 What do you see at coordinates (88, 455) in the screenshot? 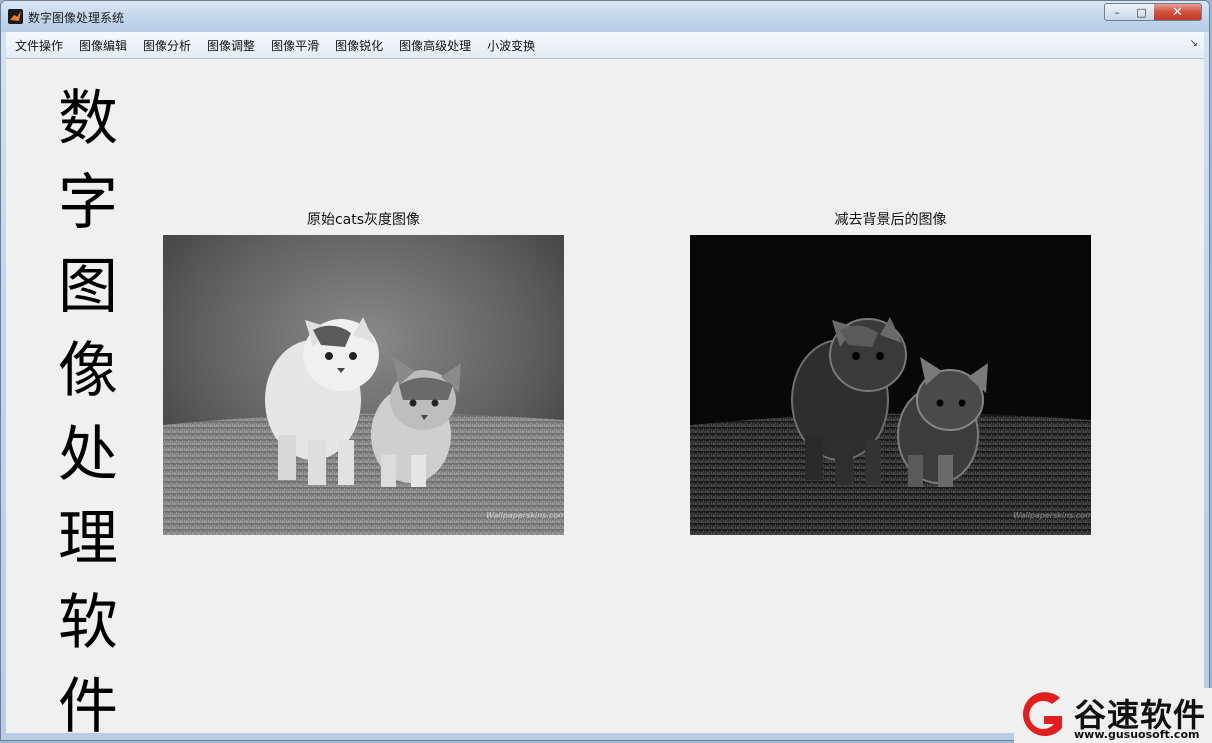
I see `title-char: 处` at bounding box center [88, 455].